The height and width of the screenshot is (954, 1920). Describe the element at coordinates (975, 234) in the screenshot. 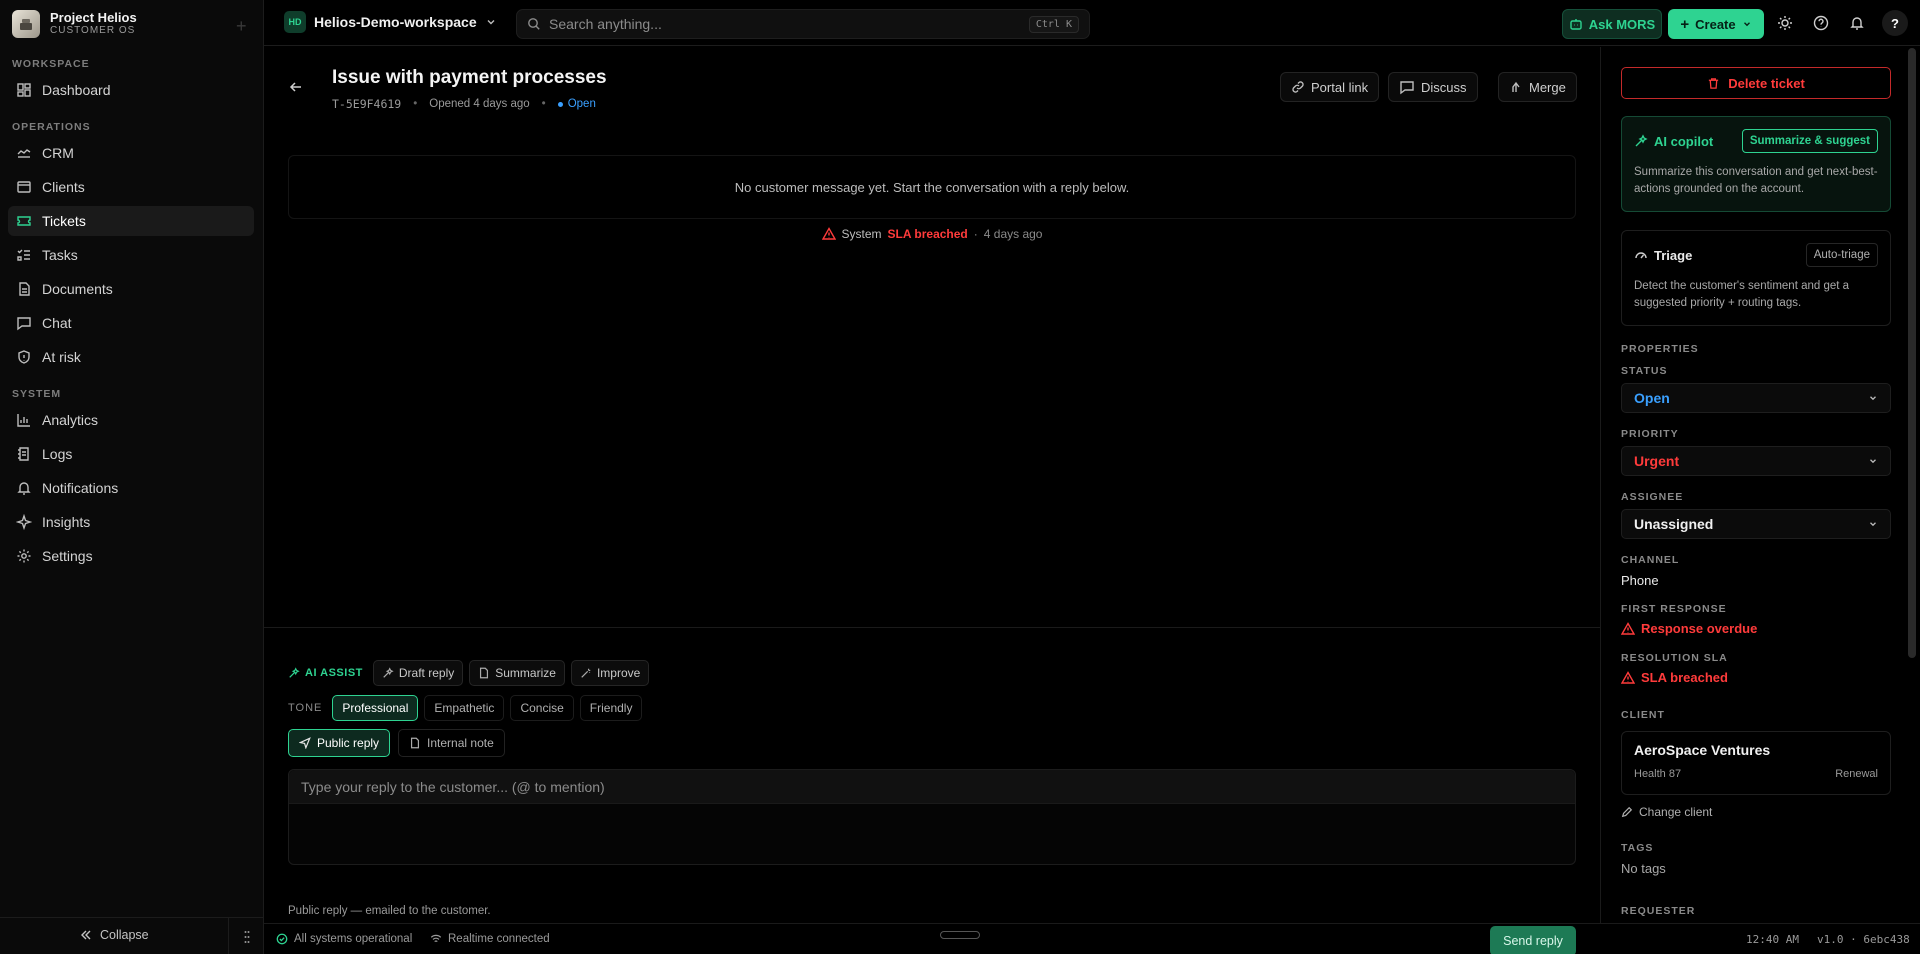

I see `event-sep: ·` at that location.